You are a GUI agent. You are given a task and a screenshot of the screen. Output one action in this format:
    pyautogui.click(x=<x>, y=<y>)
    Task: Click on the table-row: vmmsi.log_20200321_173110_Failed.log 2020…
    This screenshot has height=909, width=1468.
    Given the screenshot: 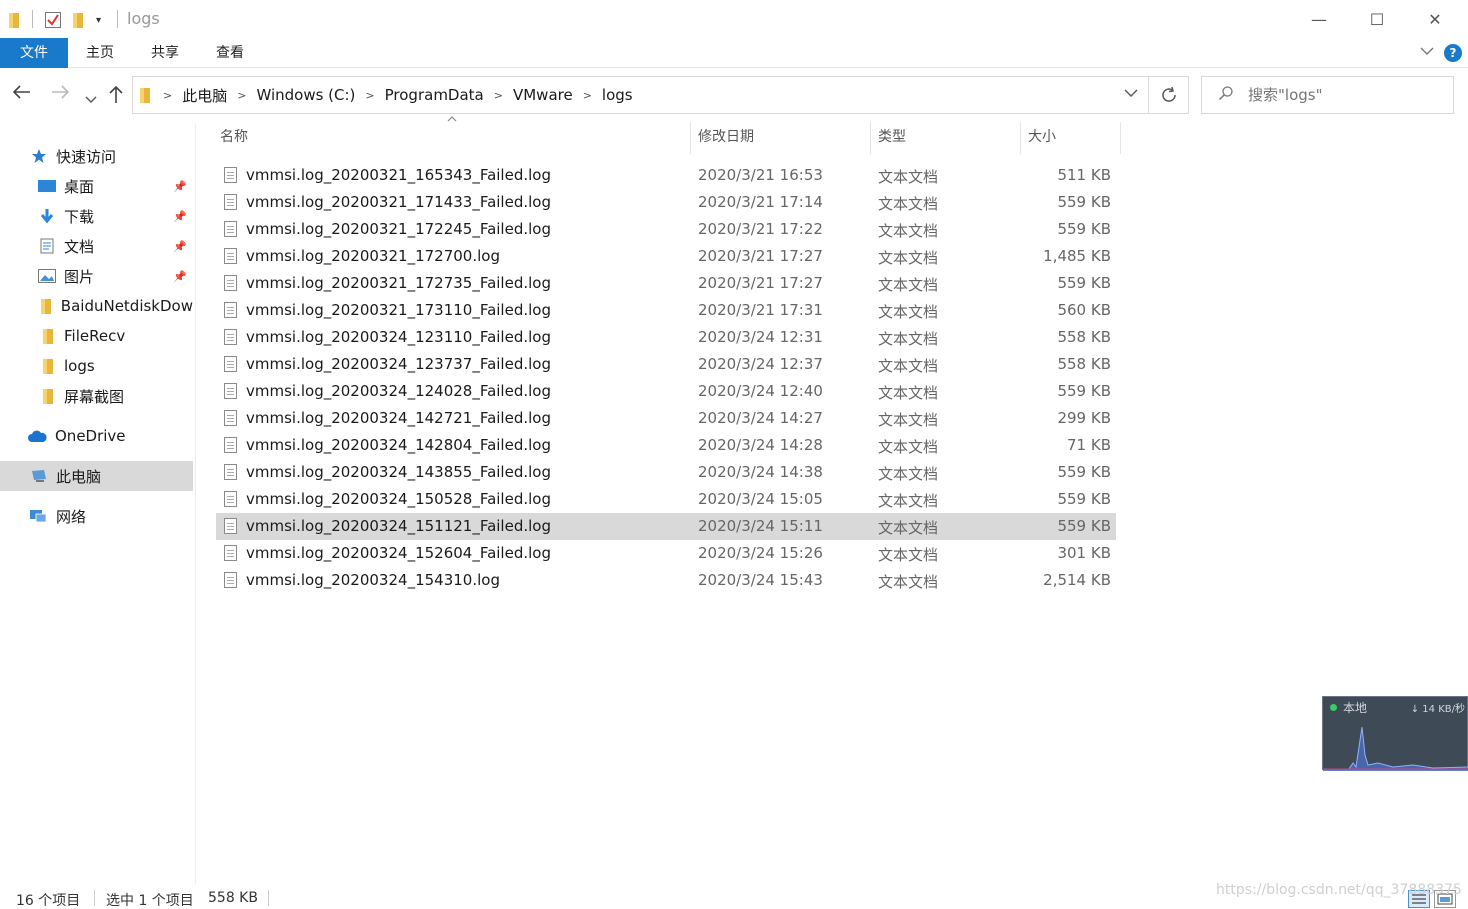 What is the action you would take?
    pyautogui.click(x=666, y=310)
    